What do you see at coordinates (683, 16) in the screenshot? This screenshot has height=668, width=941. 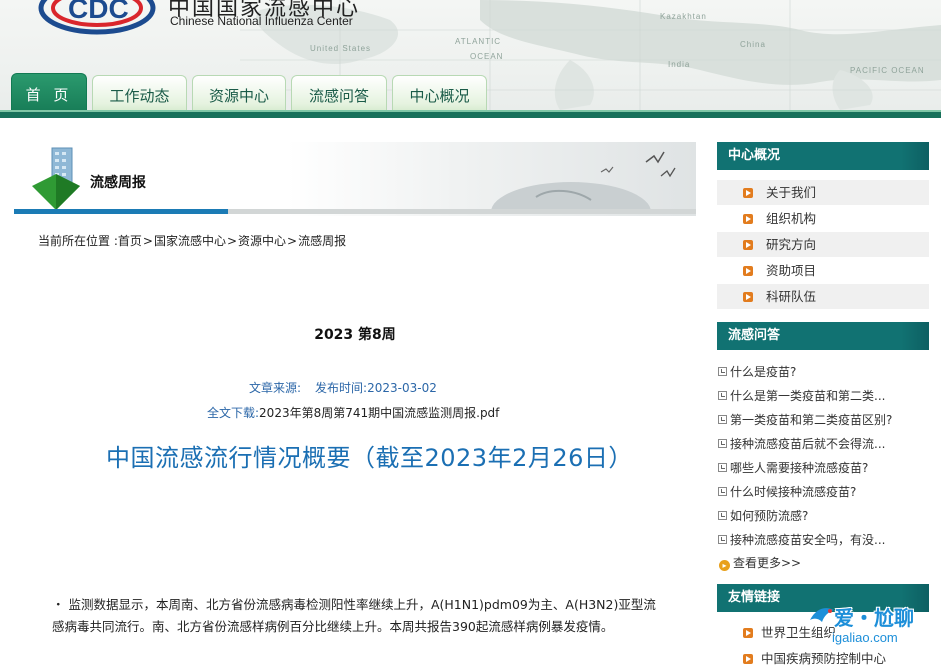 I see `map-label: Kazakhtan` at bounding box center [683, 16].